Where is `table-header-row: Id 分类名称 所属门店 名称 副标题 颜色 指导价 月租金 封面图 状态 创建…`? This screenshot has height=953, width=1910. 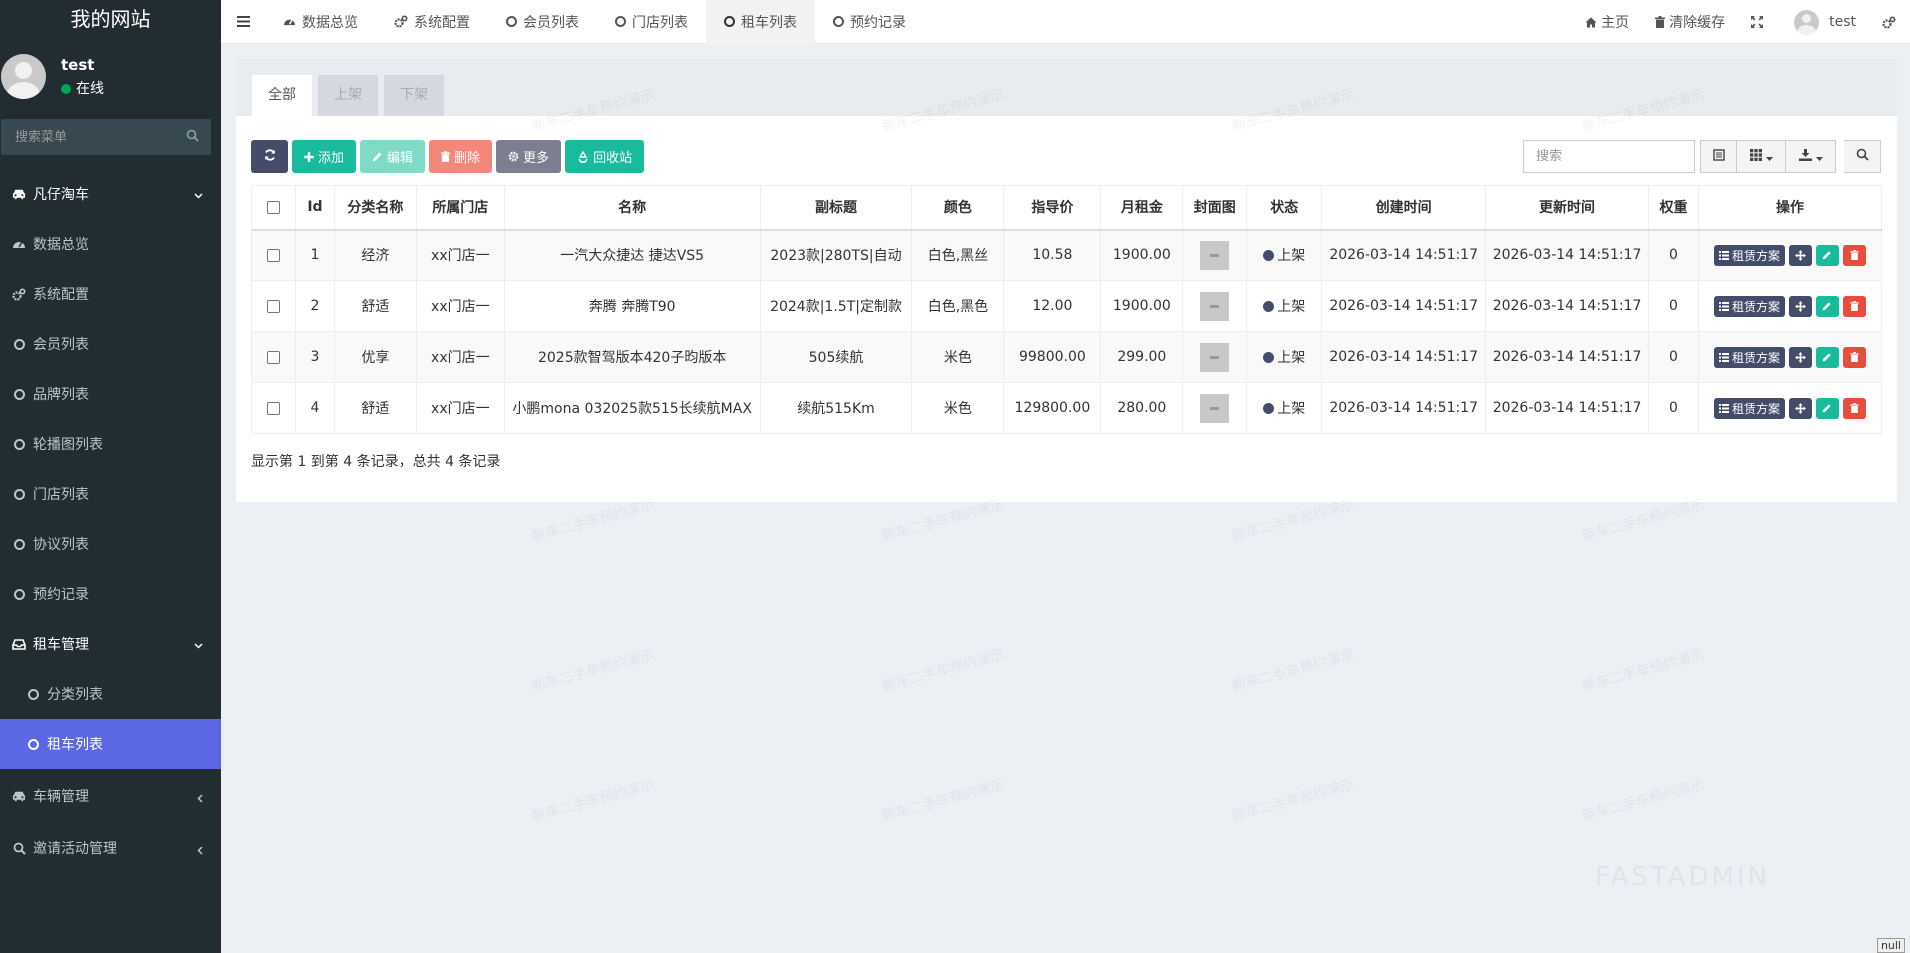 table-header-row: Id 分类名称 所属门店 名称 副标题 颜色 指导价 月租金 封面图 状态 创建… is located at coordinates (1067, 208).